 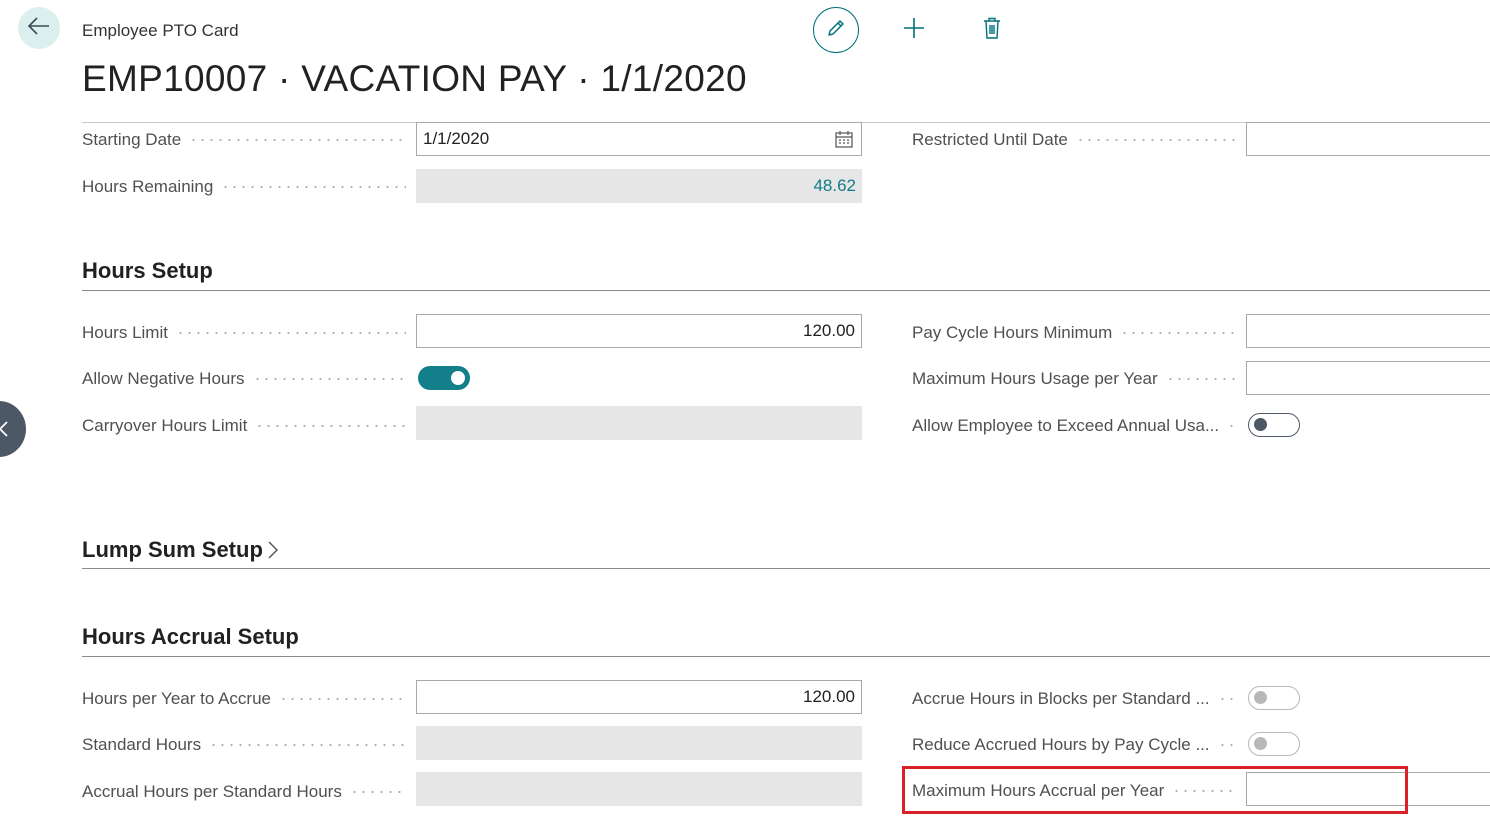 I want to click on starting-date-label: Starting Date, so click(x=246, y=140).